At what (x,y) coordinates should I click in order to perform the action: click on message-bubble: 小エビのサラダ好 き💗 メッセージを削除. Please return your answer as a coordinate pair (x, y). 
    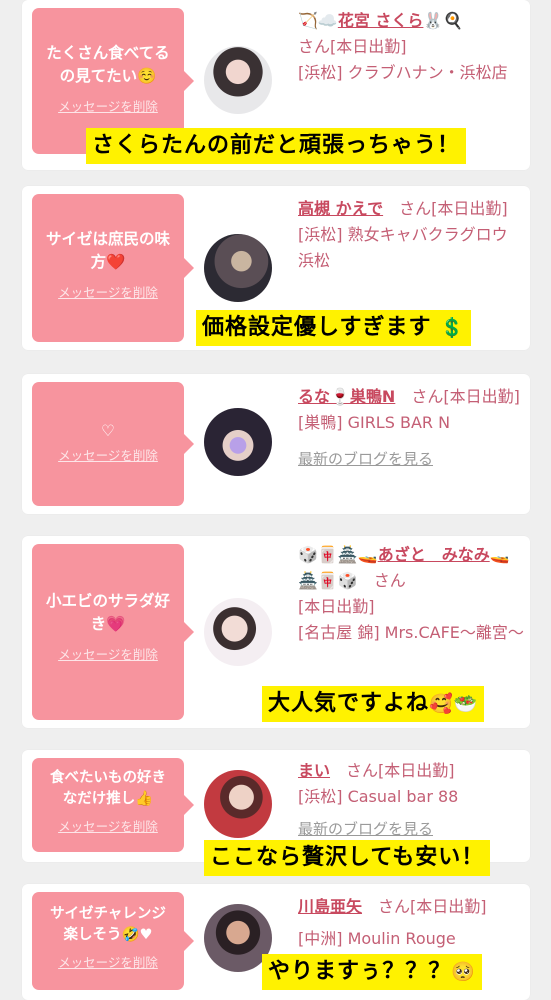
    Looking at the image, I should click on (113, 632).